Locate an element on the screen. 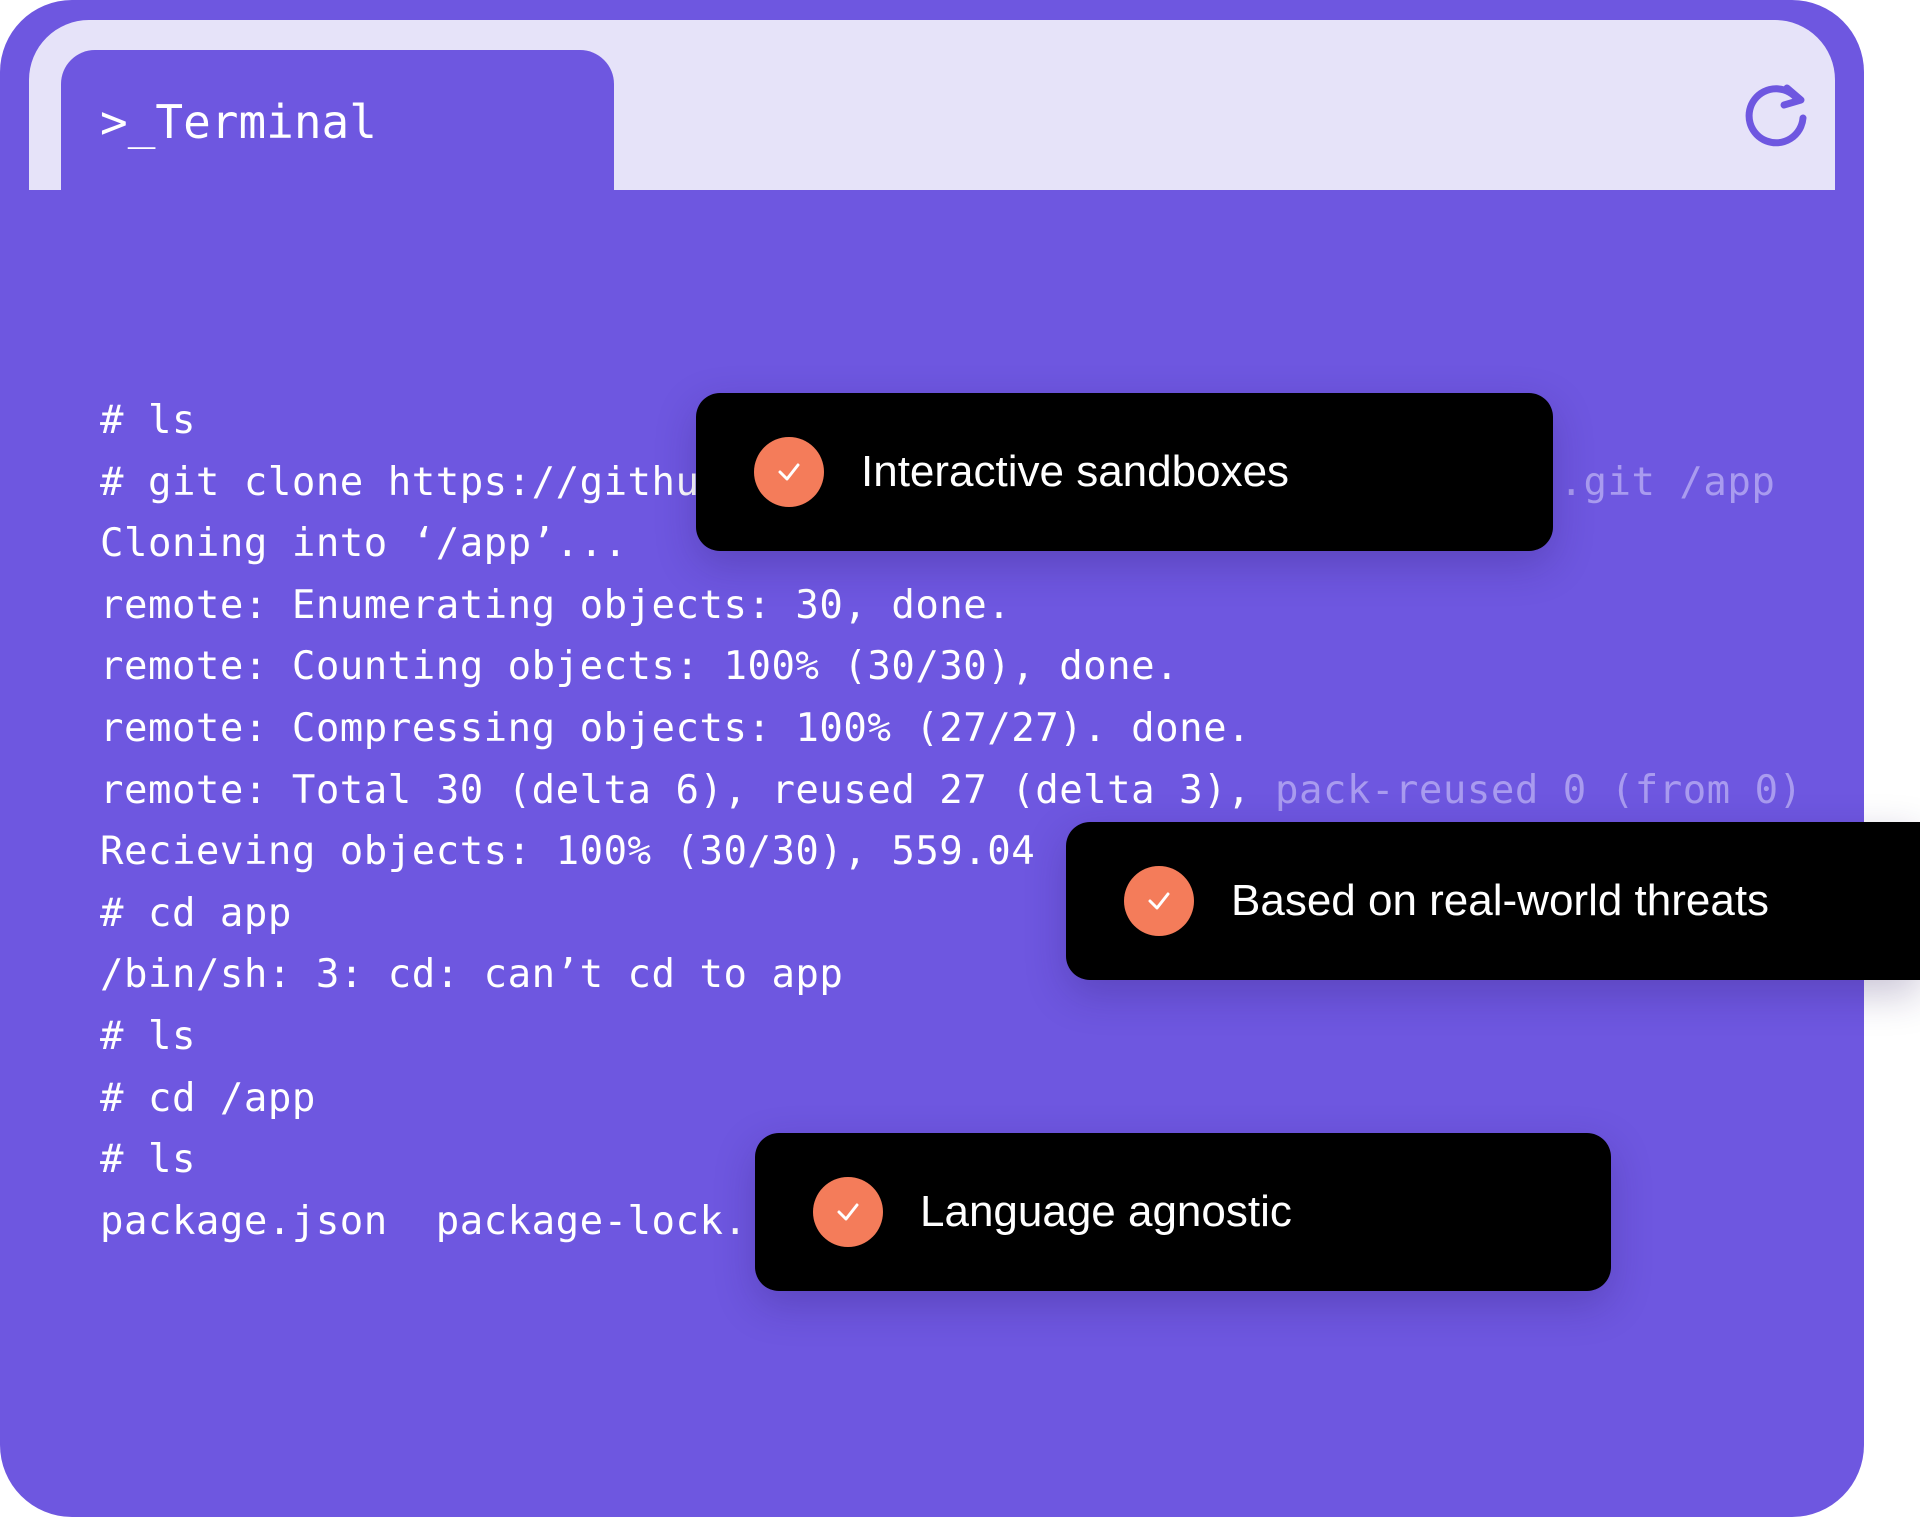 The height and width of the screenshot is (1517, 1920). feature-badge-language-agnostic: Language agnostic is located at coordinates (1183, 1212).